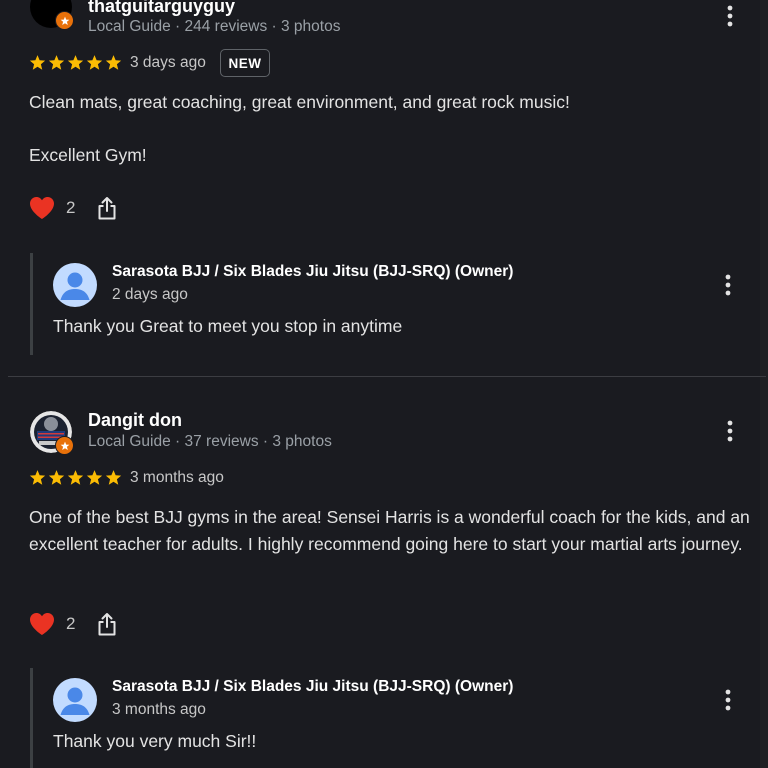 This screenshot has width=768, height=768. What do you see at coordinates (168, 62) in the screenshot?
I see `review-date: 3 days ago` at bounding box center [168, 62].